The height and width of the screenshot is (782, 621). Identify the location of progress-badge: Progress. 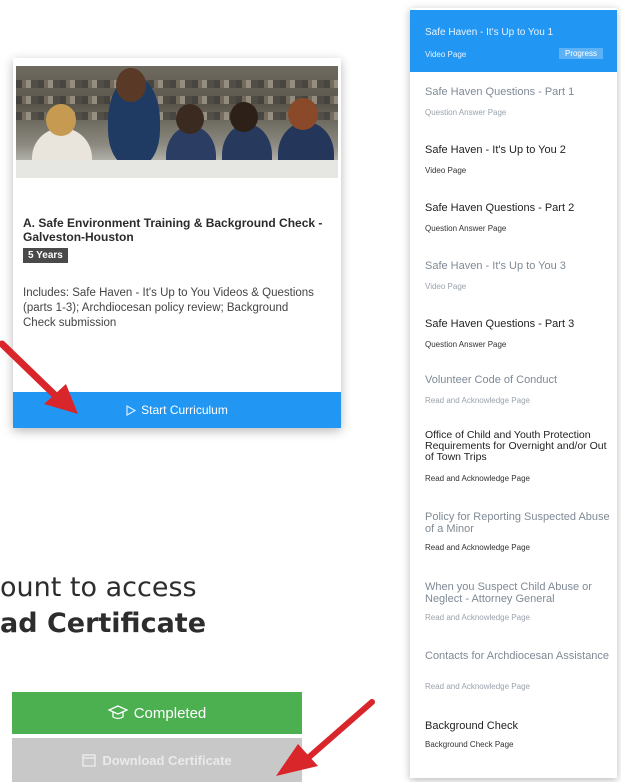
(580, 53).